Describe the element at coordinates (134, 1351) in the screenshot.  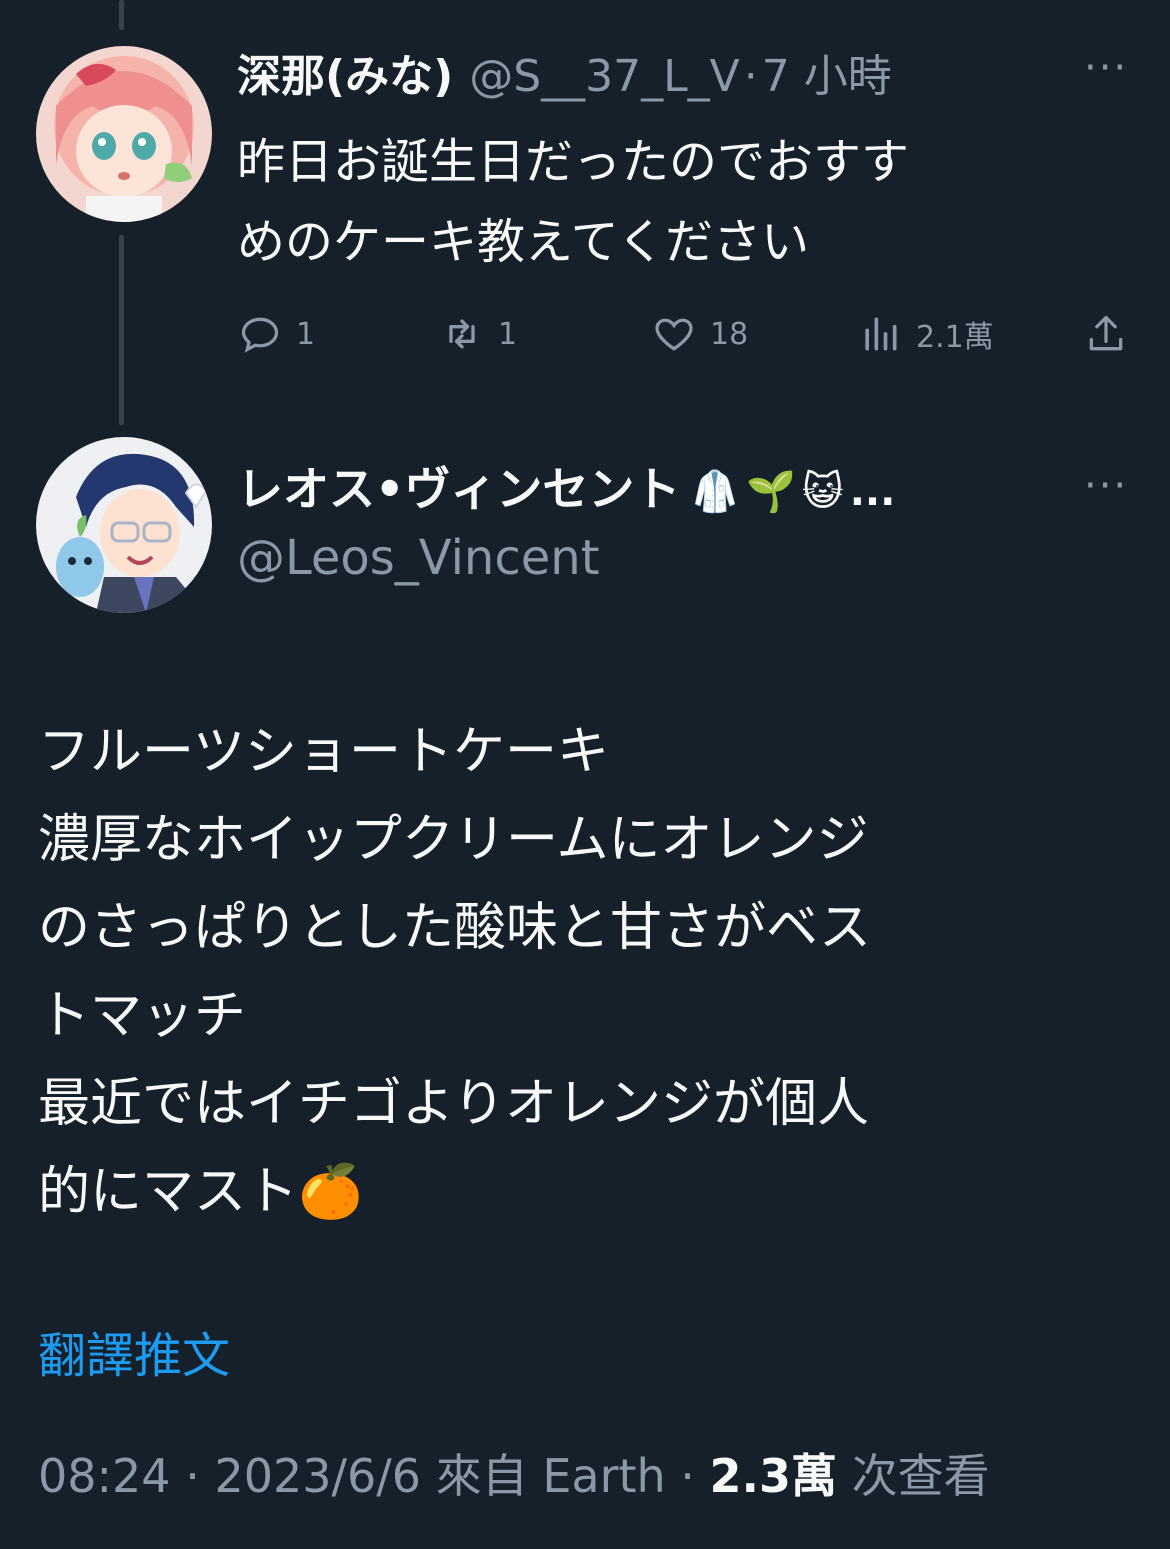
I see `translate-link: 翻譯推文` at that location.